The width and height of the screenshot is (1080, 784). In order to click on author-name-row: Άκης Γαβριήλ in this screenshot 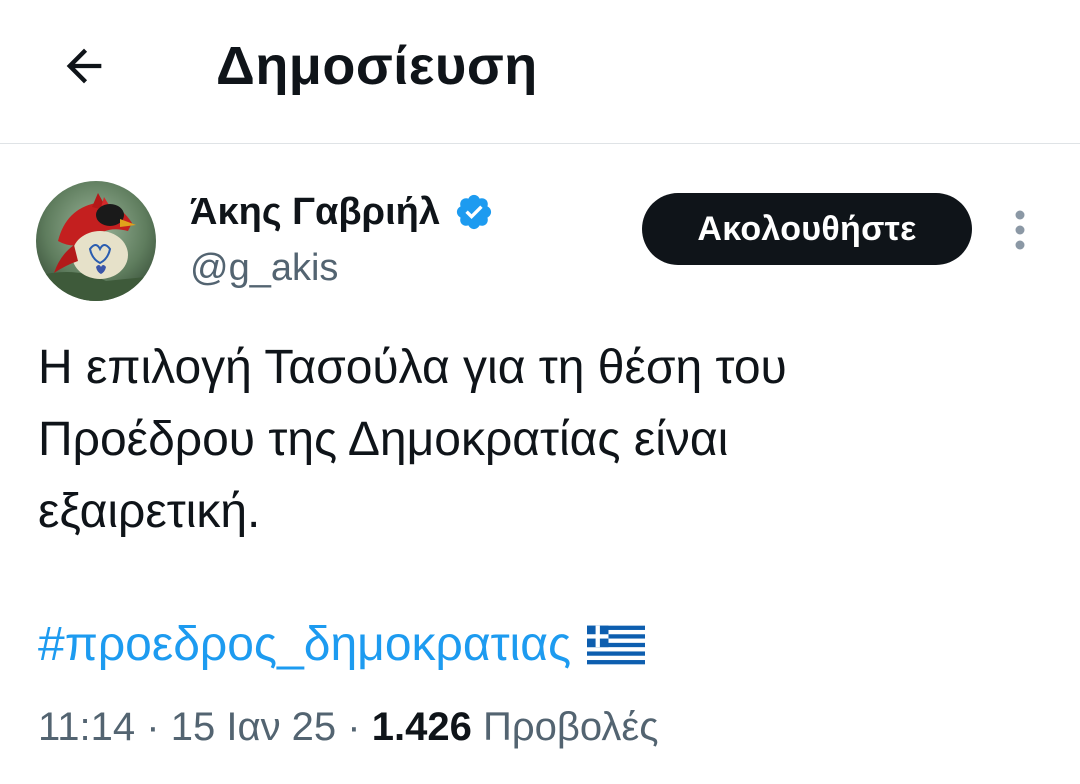, I will do `click(342, 212)`.